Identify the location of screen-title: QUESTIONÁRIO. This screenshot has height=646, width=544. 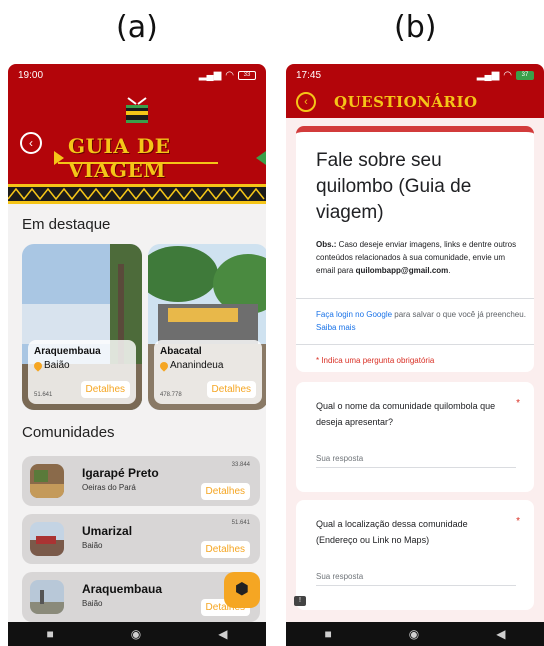
(406, 102).